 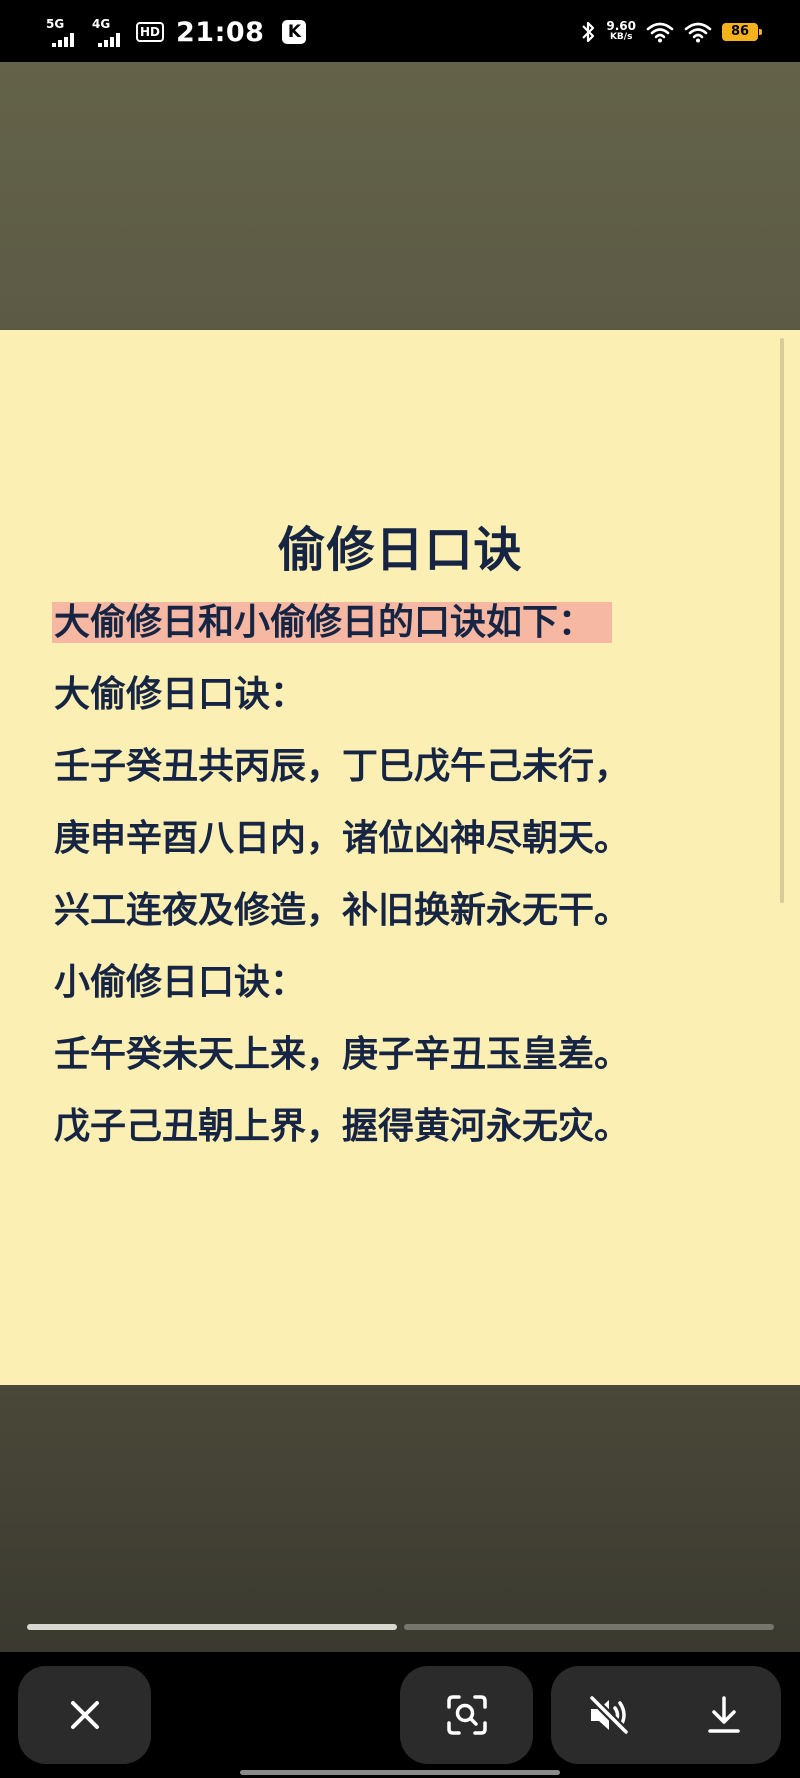 What do you see at coordinates (782, 620) in the screenshot?
I see `scrollbar` at bounding box center [782, 620].